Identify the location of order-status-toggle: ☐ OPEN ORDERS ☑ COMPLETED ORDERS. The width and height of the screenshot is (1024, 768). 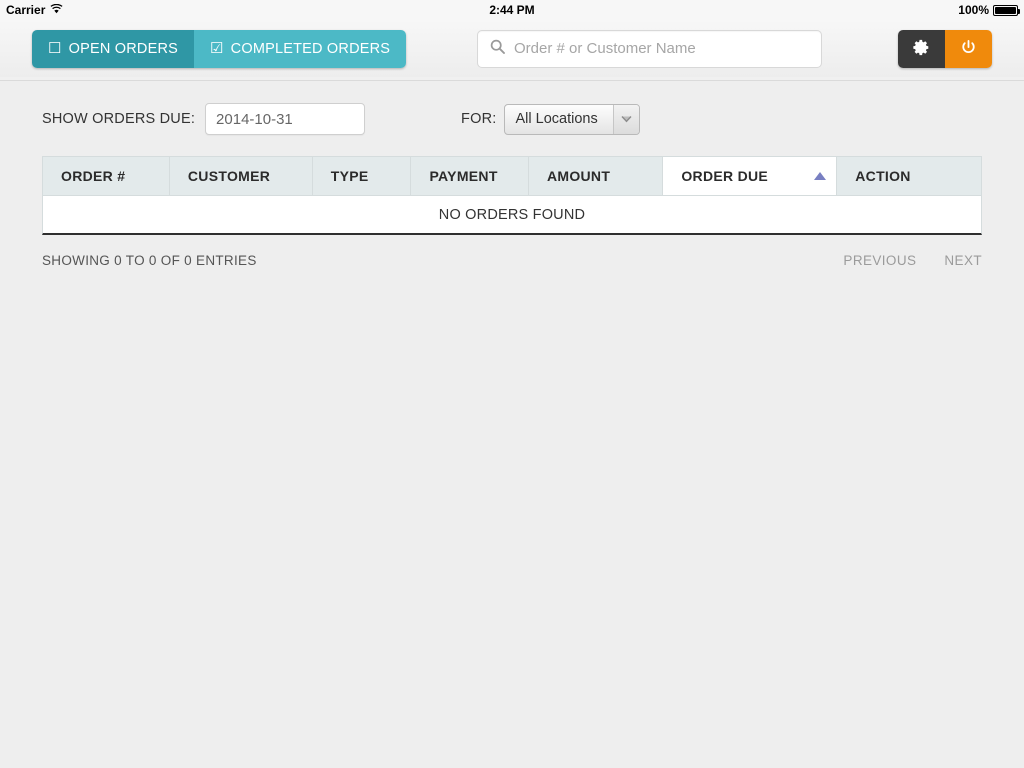
(219, 48).